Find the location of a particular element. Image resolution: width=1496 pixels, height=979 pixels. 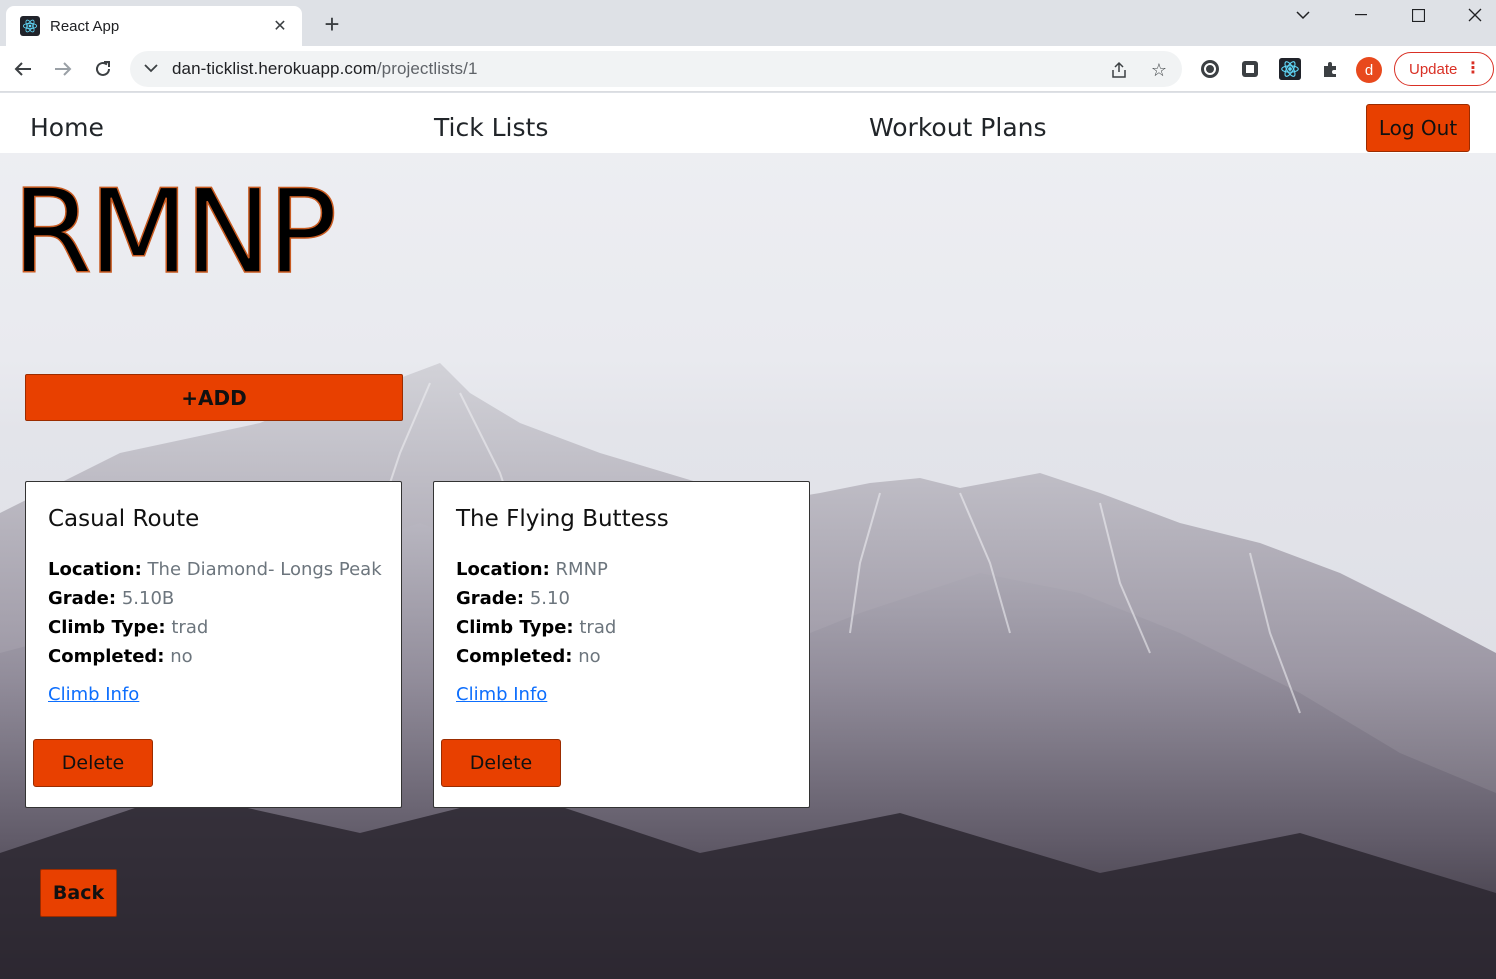

minimize-icon is located at coordinates (1361, 15).